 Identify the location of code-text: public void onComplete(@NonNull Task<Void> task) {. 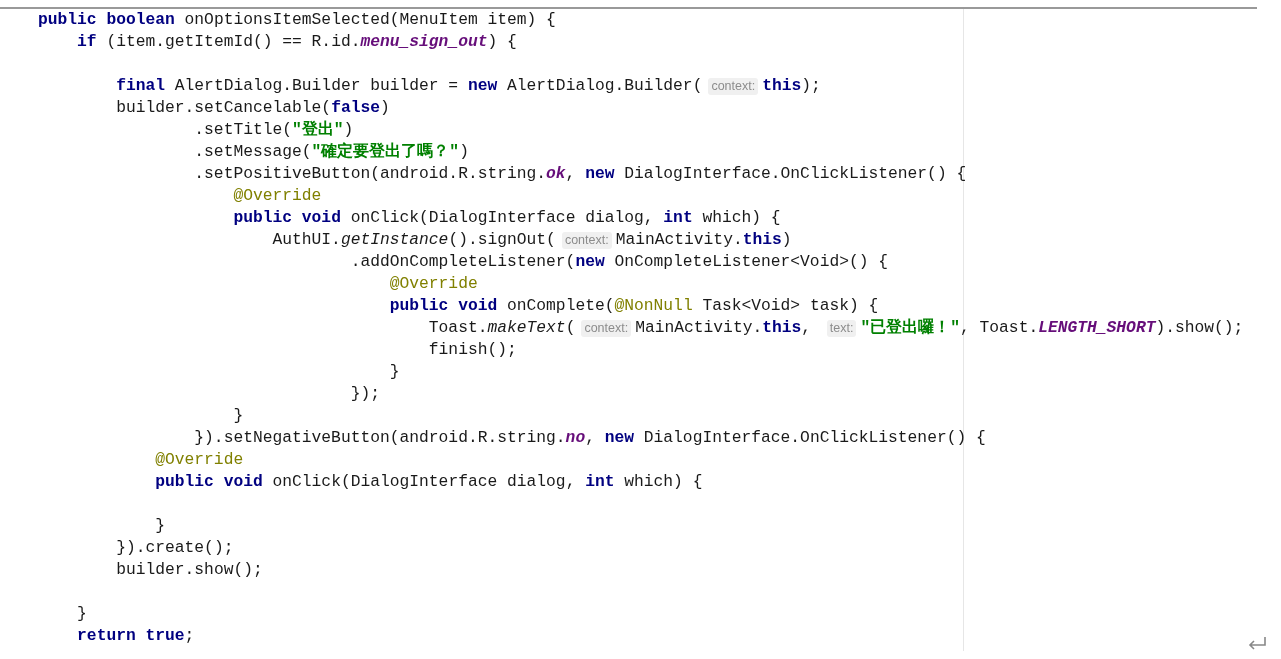
(634, 306).